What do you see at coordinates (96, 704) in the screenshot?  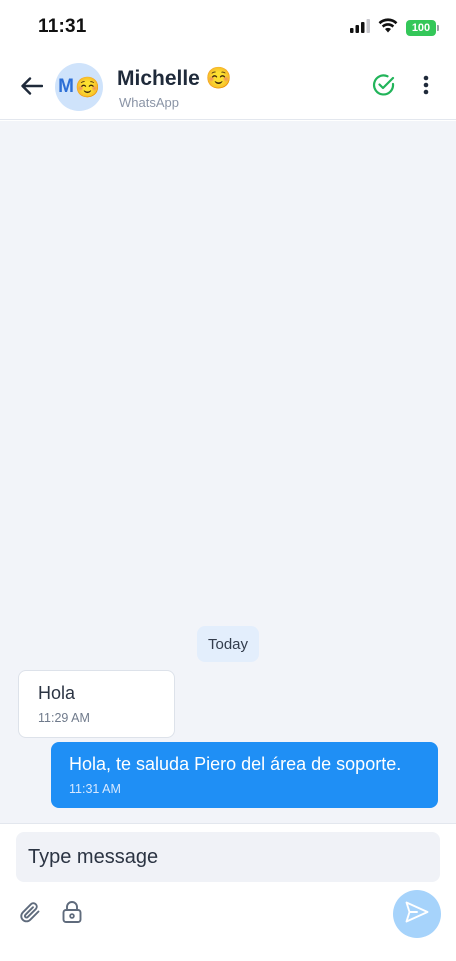 I see `incoming-message-bubble: Hola 11:29 AM` at bounding box center [96, 704].